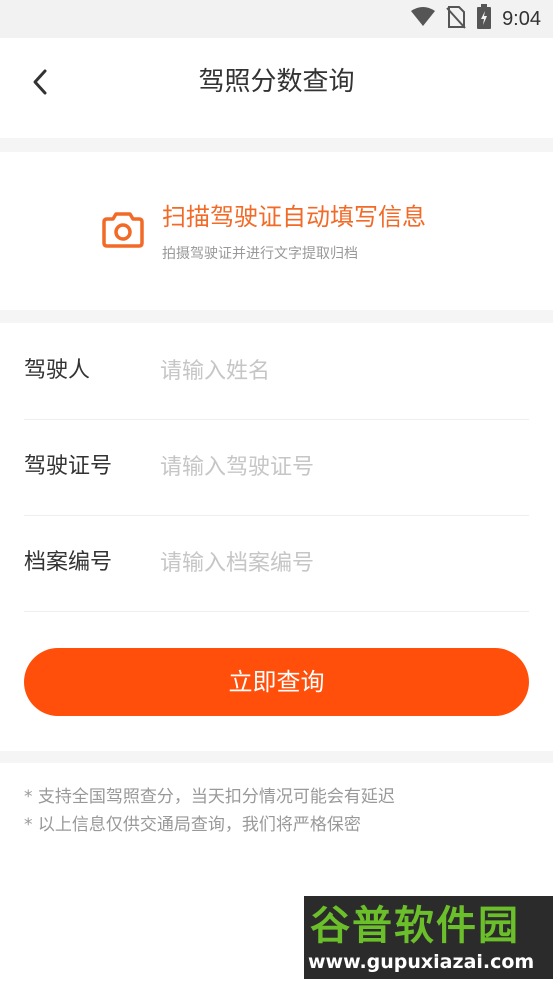 The height and width of the screenshot is (983, 553). Describe the element at coordinates (340, 467) in the screenshot. I see `license-number-input` at that location.